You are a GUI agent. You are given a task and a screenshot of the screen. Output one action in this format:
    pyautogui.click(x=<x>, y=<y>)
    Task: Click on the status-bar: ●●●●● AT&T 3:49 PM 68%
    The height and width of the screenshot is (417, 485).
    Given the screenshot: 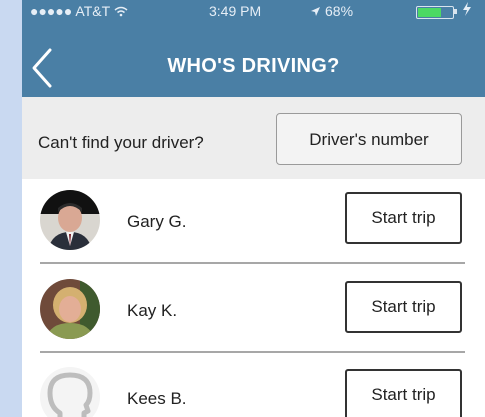 What is the action you would take?
    pyautogui.click(x=253, y=11)
    